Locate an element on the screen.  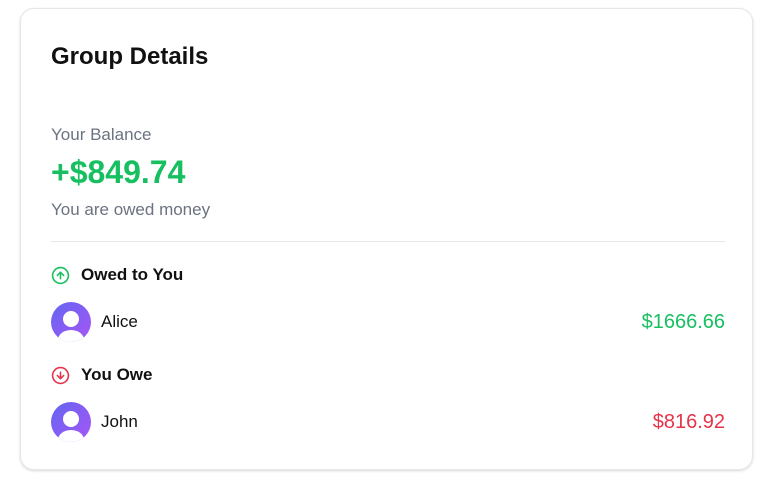
owed-to-you-heading: Owed to You is located at coordinates (117, 275).